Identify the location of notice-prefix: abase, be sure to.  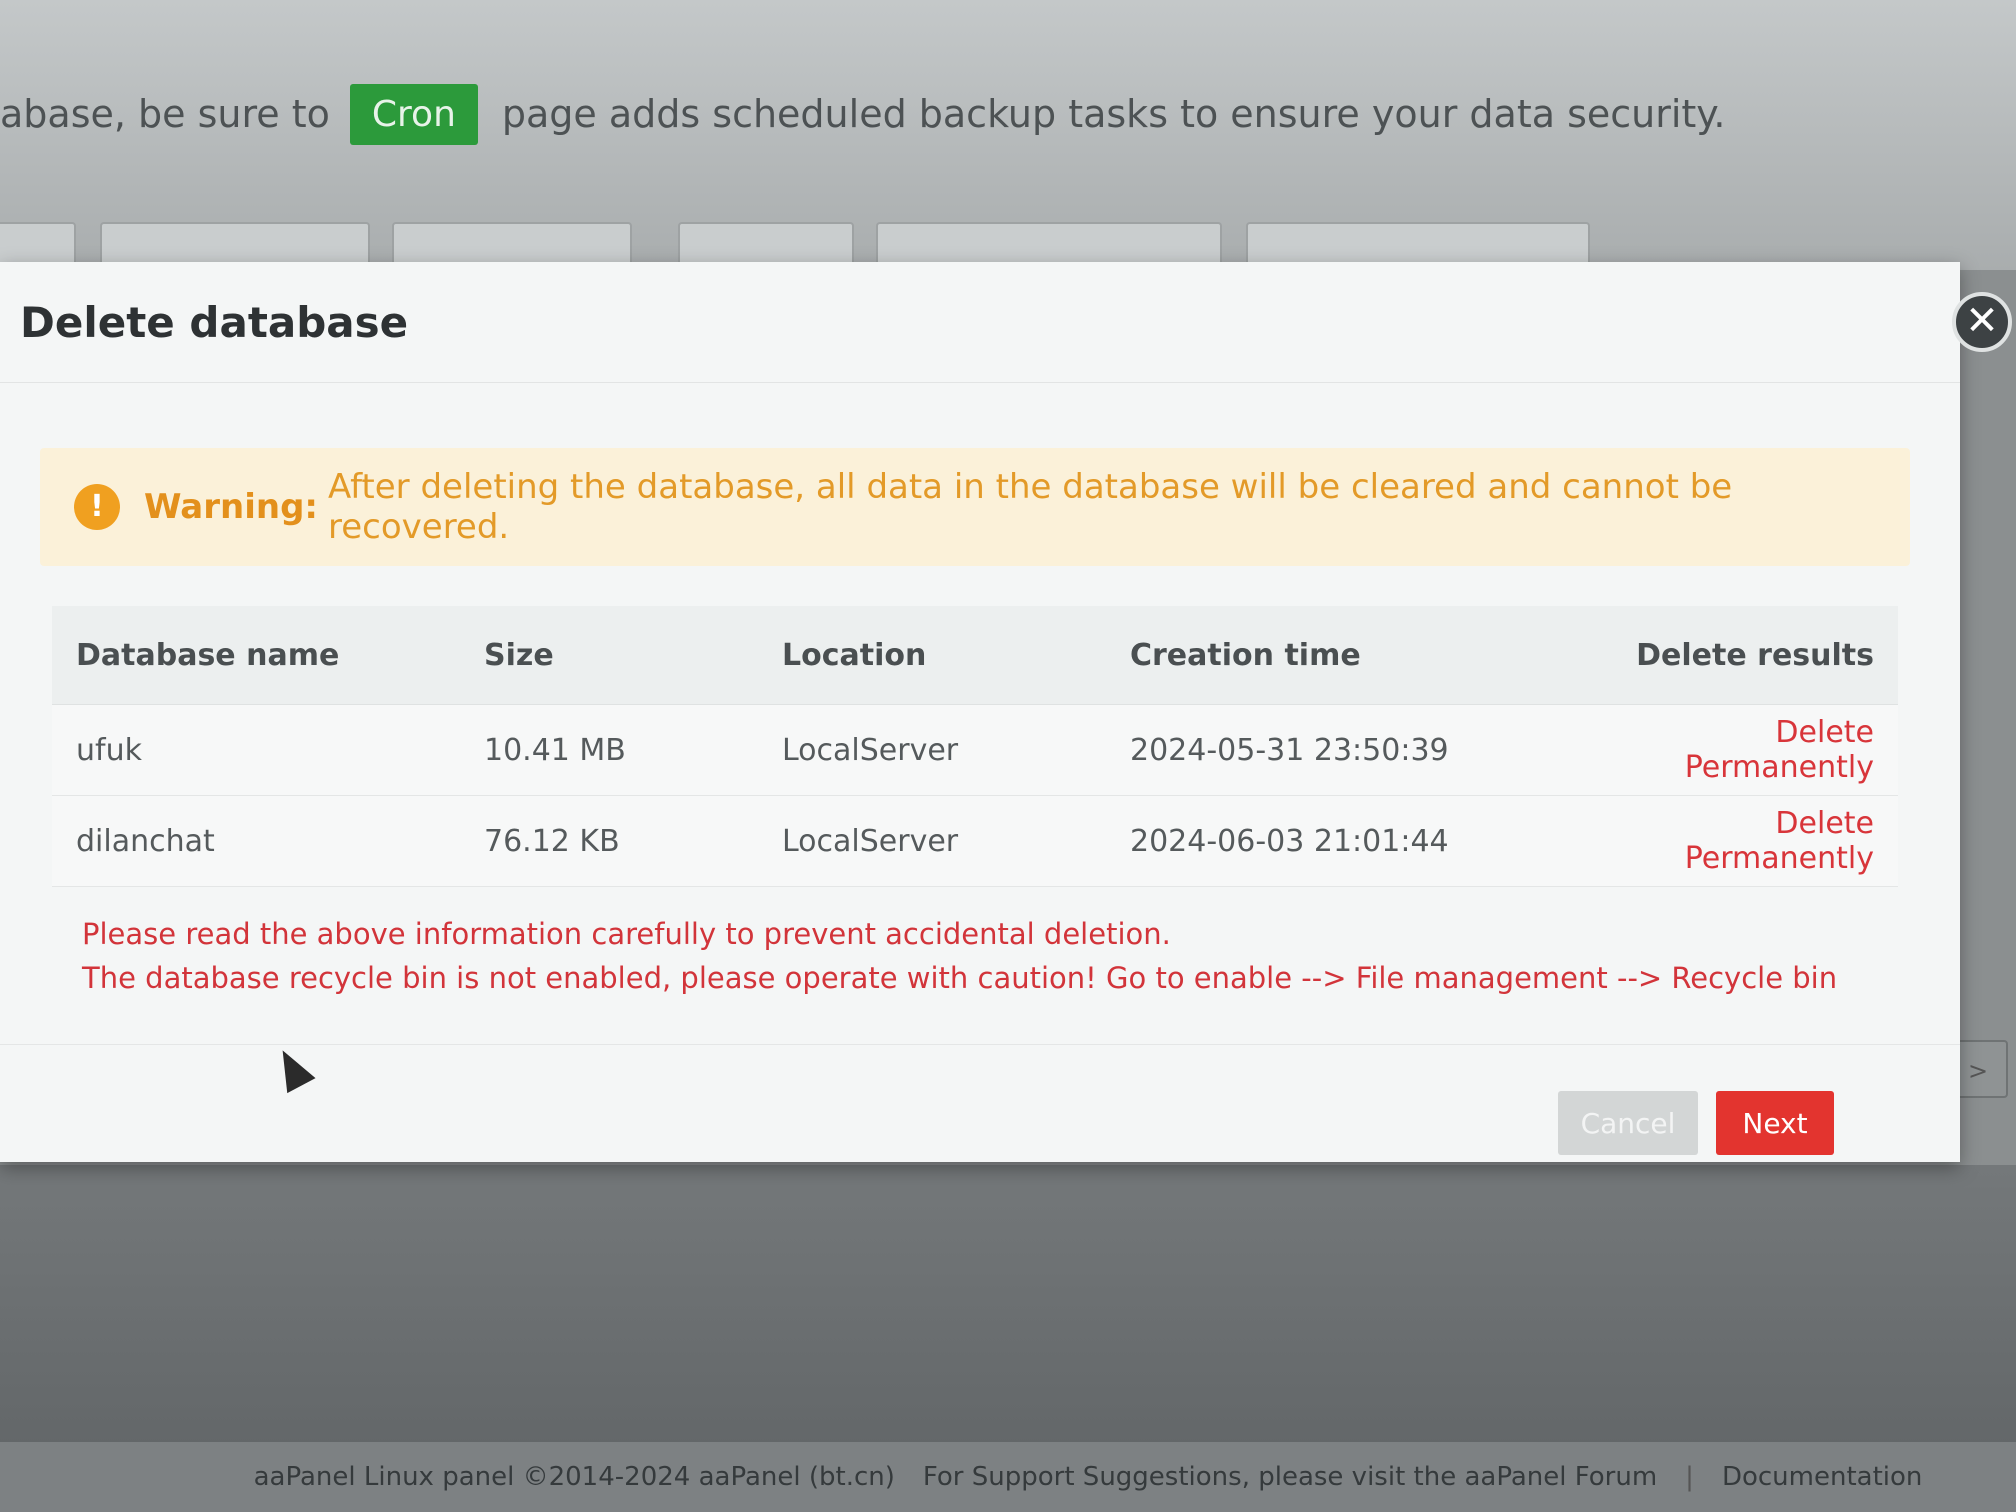
(165, 114).